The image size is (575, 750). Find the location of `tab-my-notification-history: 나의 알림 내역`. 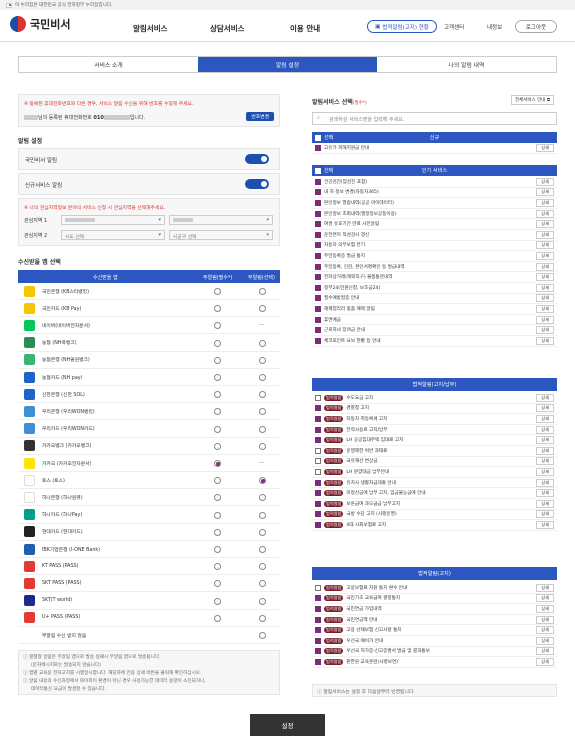

tab-my-notification-history: 나의 알림 내역 is located at coordinates (466, 64).